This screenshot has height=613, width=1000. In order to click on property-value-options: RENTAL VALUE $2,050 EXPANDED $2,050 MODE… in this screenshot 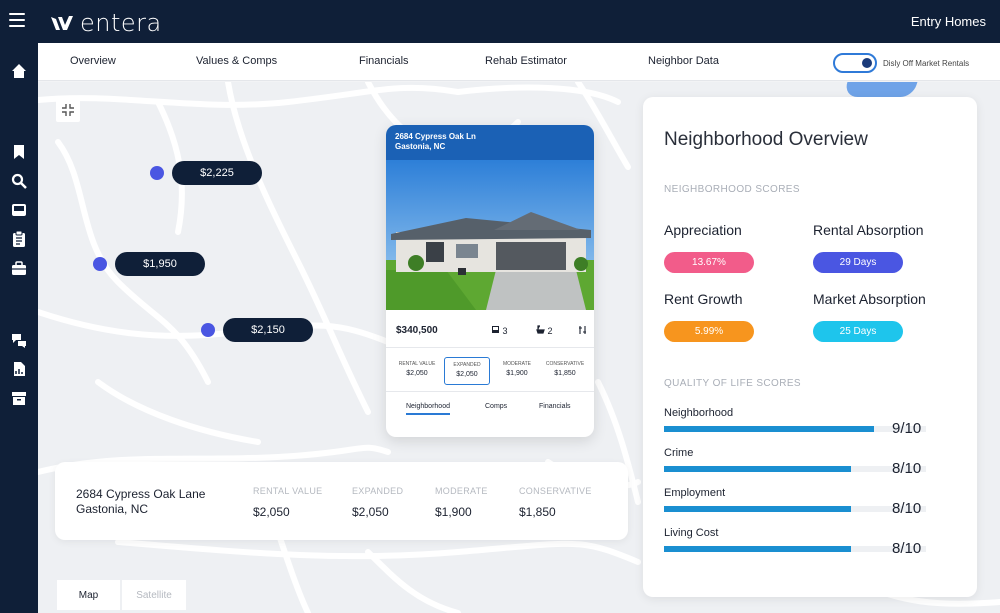, I will do `click(491, 371)`.